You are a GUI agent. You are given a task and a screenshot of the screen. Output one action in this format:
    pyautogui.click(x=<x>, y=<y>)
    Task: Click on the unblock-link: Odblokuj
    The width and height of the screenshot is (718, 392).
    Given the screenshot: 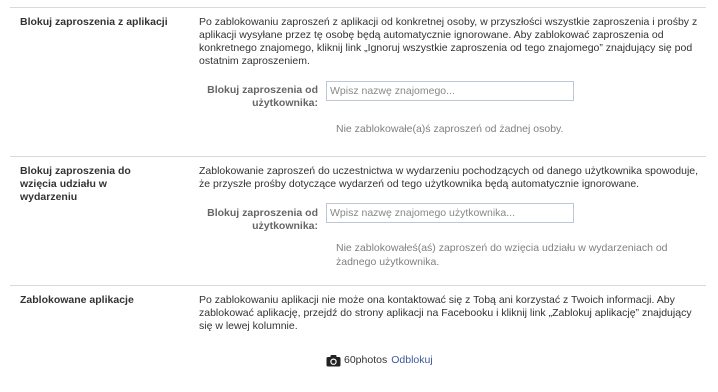 What is the action you would take?
    pyautogui.click(x=411, y=360)
    